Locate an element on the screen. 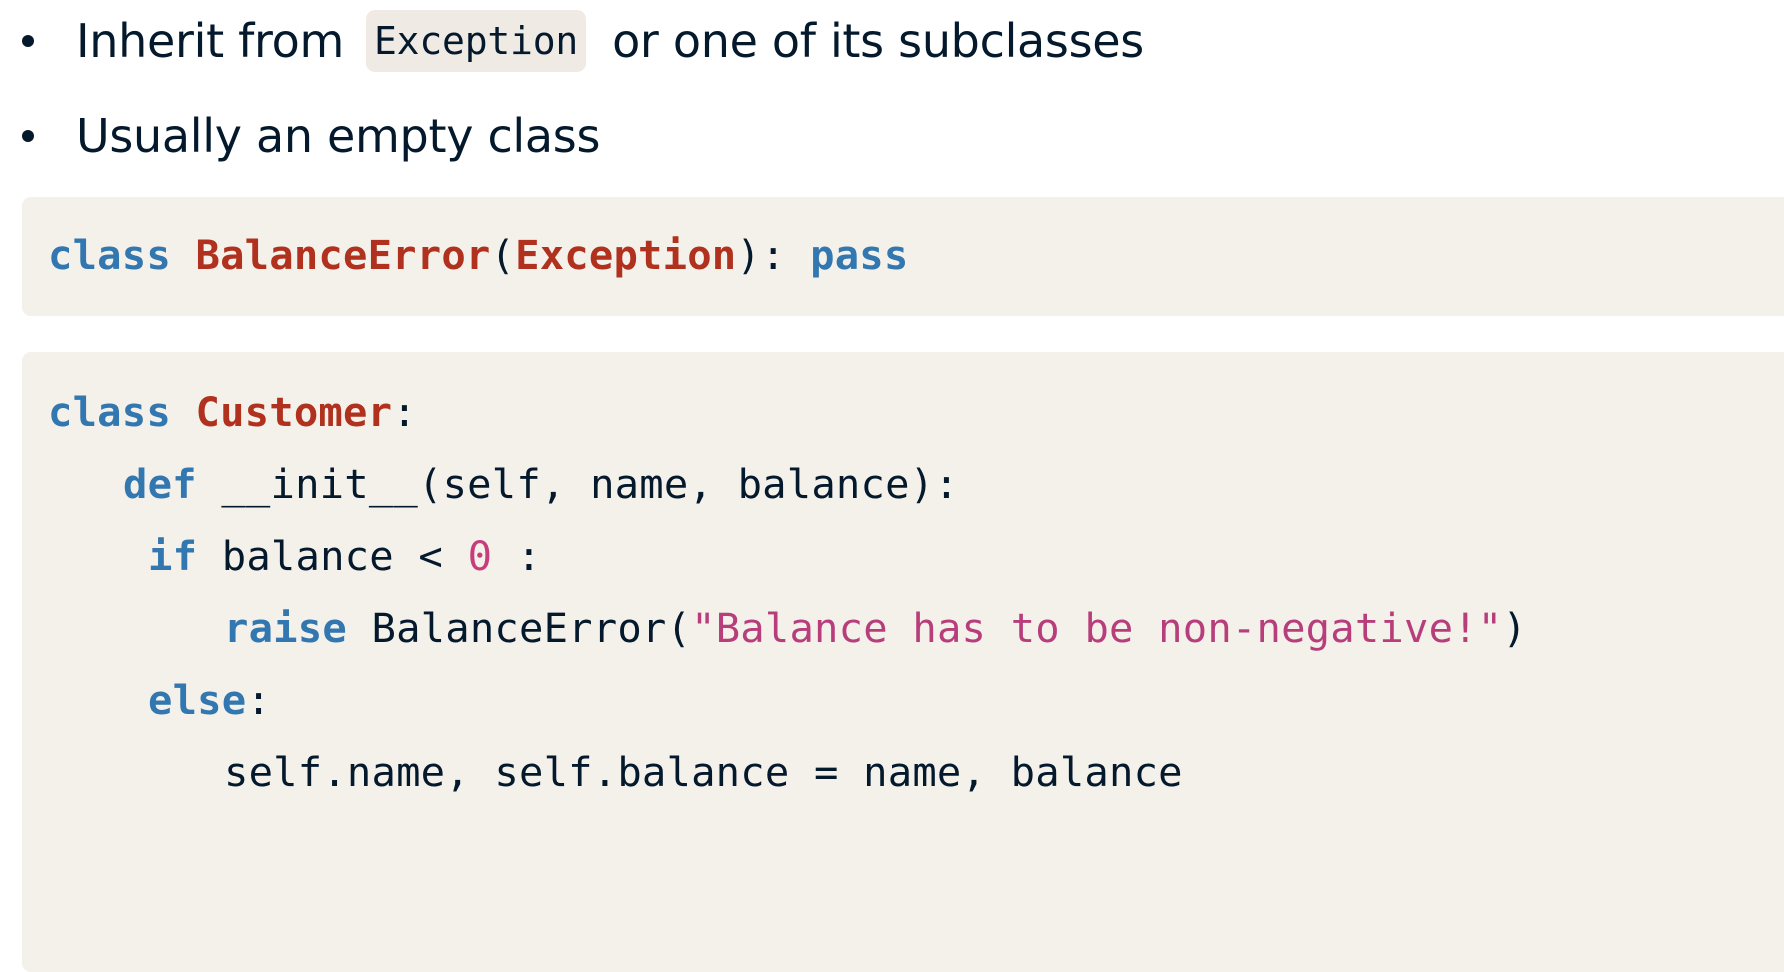 This screenshot has width=1784, height=972. code-line: self.name, self.balance = name, balance is located at coordinates (703, 772).